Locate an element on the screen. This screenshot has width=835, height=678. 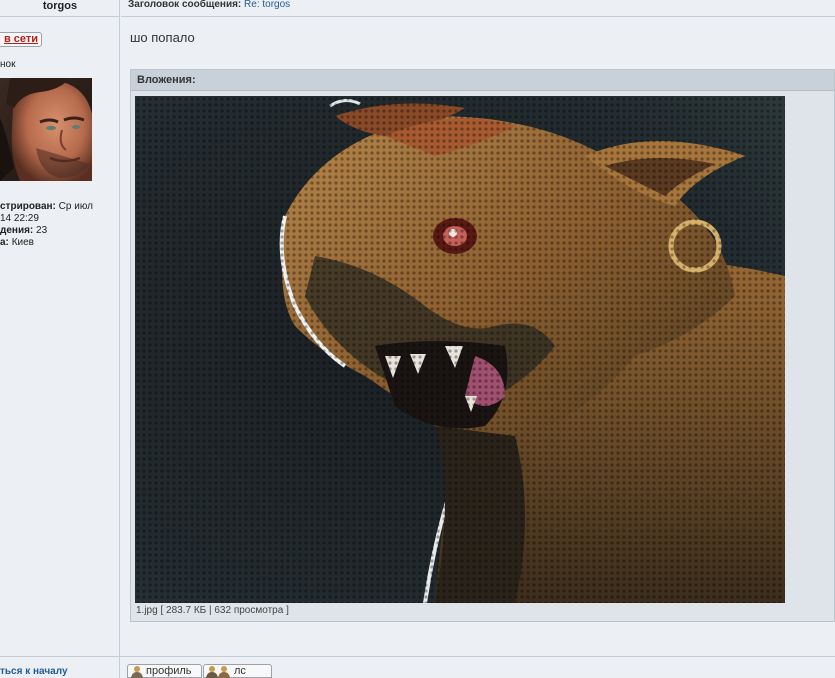
avatar-image is located at coordinates (46, 129).